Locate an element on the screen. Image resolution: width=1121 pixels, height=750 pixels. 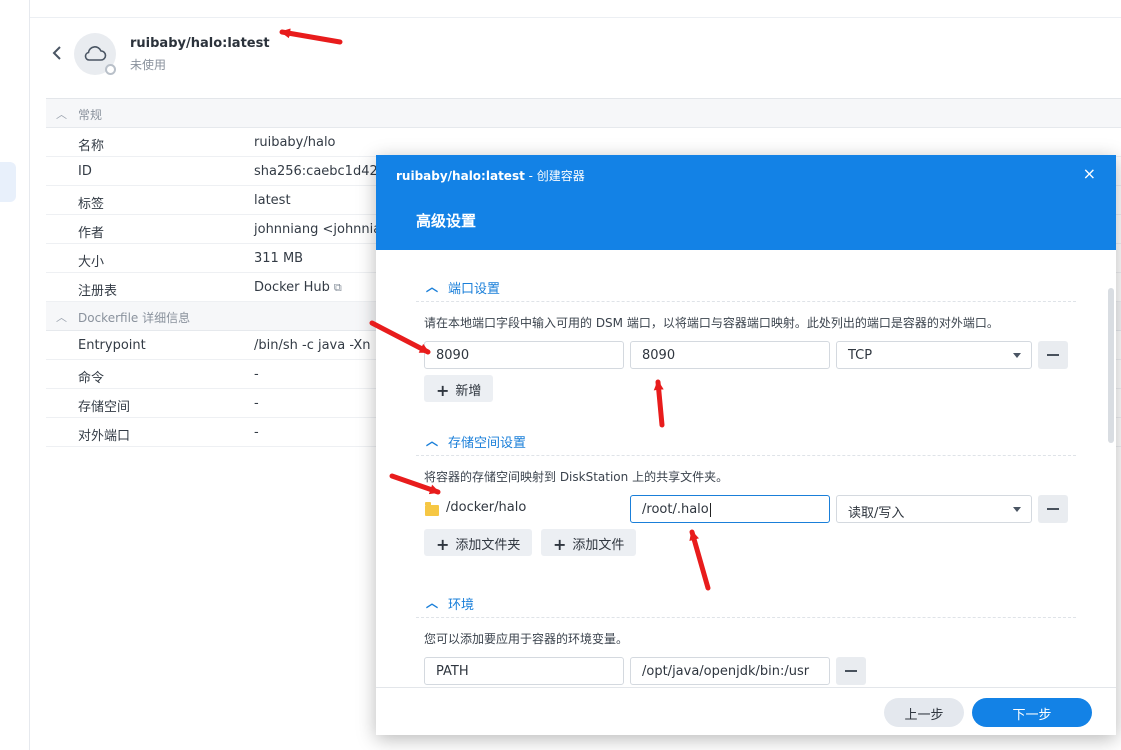
info-value: ruibaby/halo is located at coordinates (295, 142).